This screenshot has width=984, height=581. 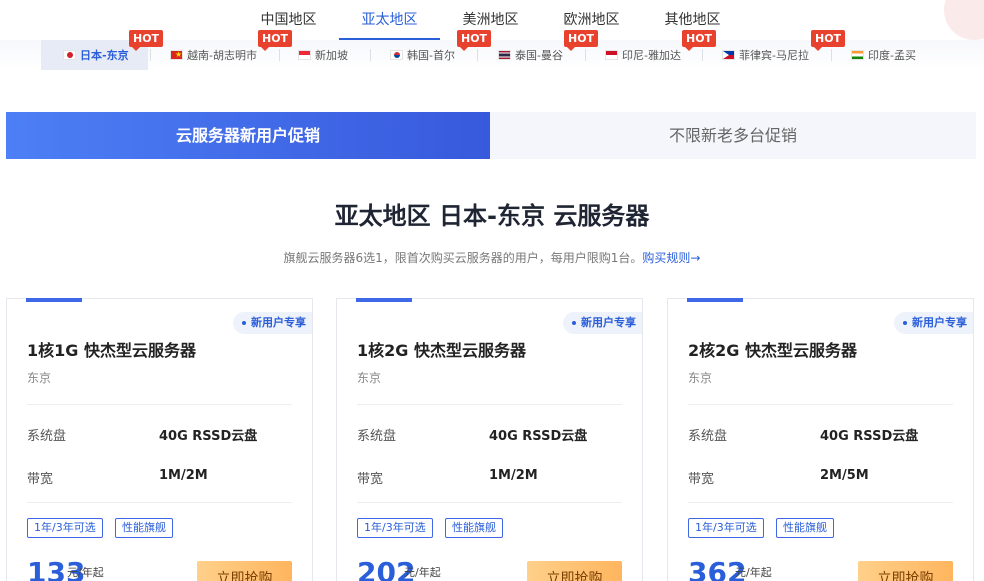 I want to click on card-title: 1核2G 快杰型云服务器, so click(x=441, y=350).